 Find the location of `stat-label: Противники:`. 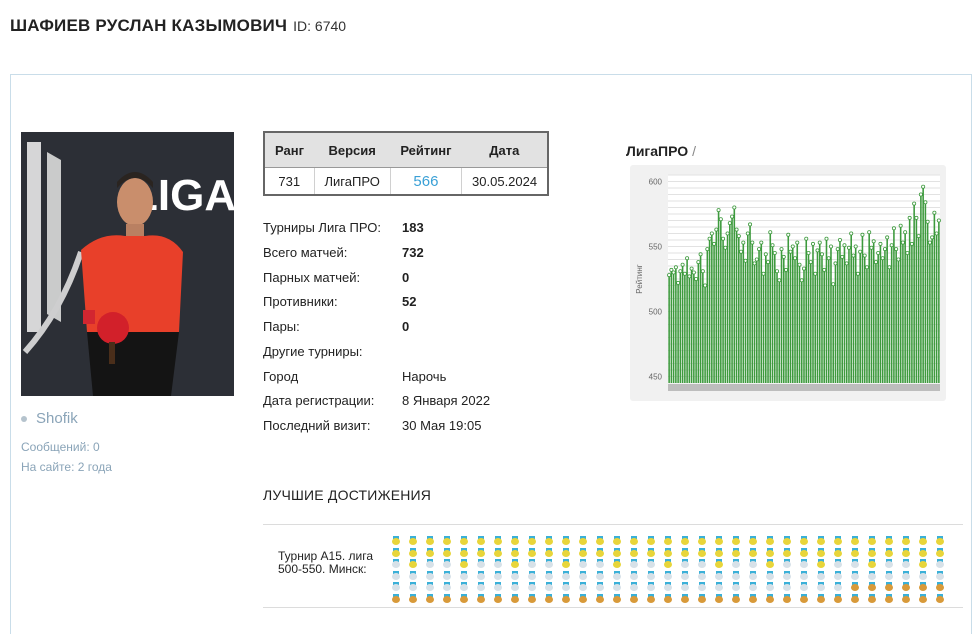

stat-label: Противники: is located at coordinates (300, 301).